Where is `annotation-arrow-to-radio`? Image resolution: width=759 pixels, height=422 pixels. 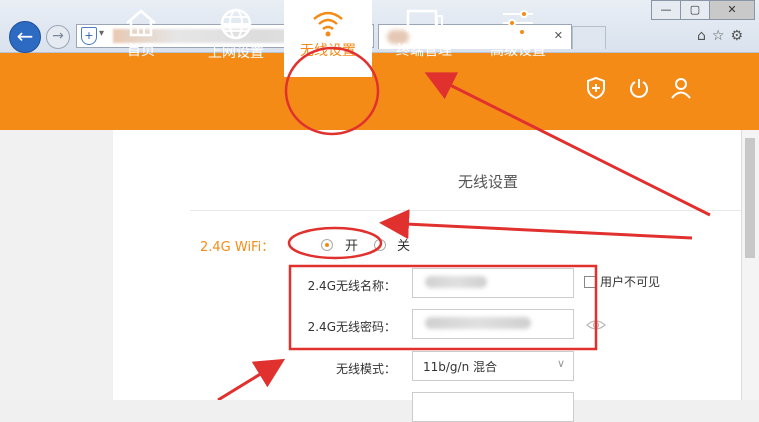
annotation-arrow-to-radio is located at coordinates (536, 224).